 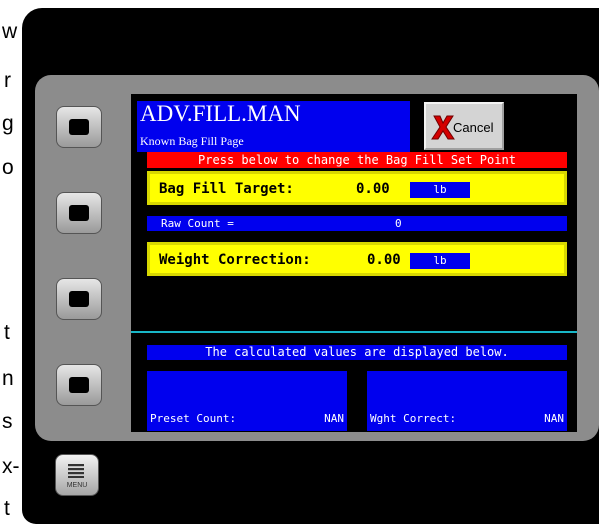 I want to click on page-subtitle: Known Bag Fill Page, so click(x=192, y=141).